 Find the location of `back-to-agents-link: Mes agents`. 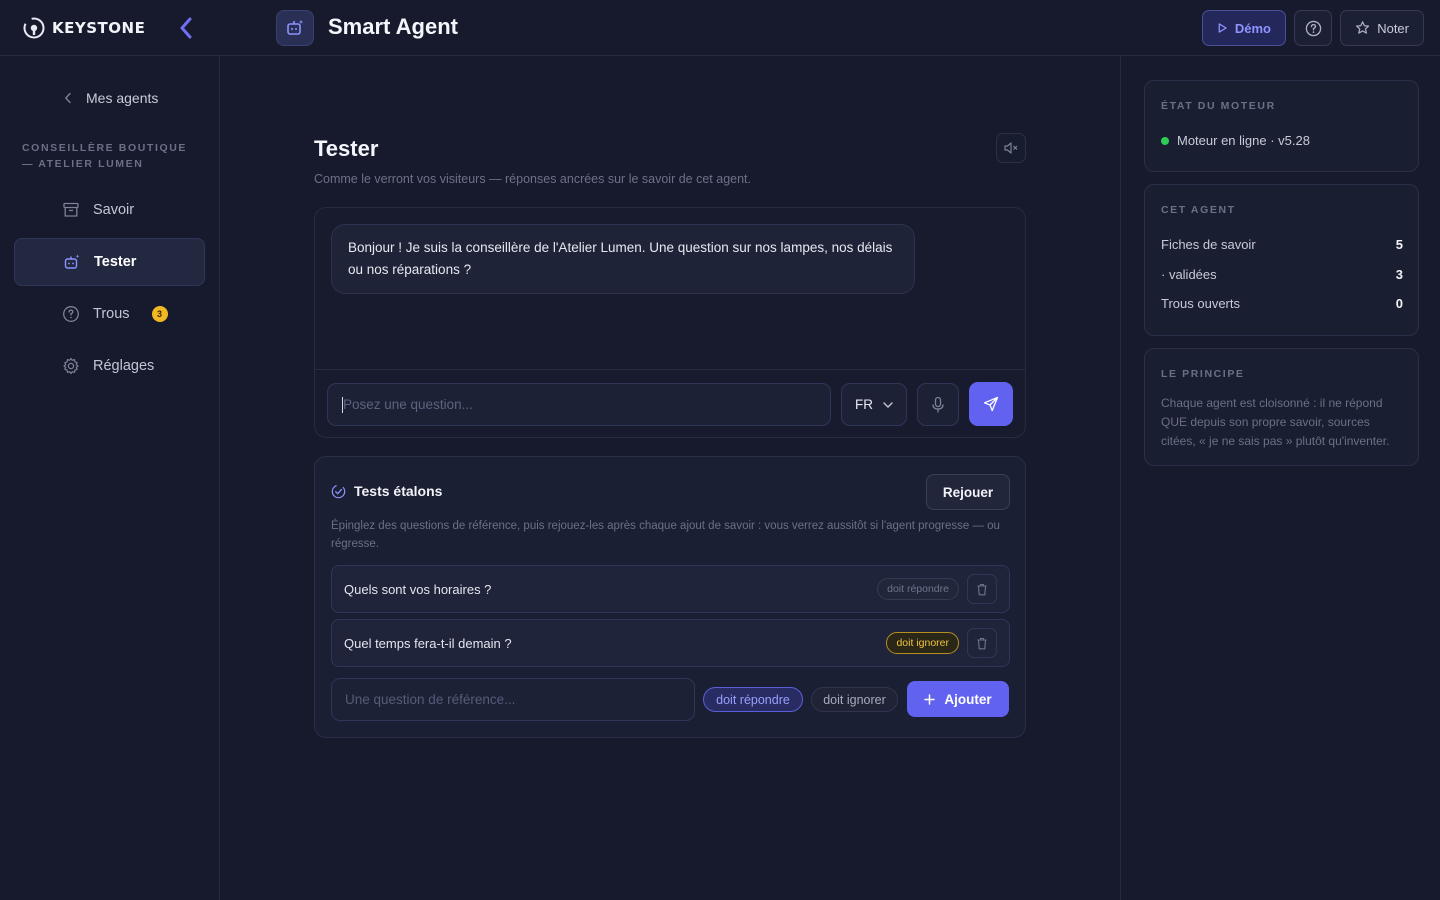

back-to-agents-link: Mes agents is located at coordinates (111, 98).